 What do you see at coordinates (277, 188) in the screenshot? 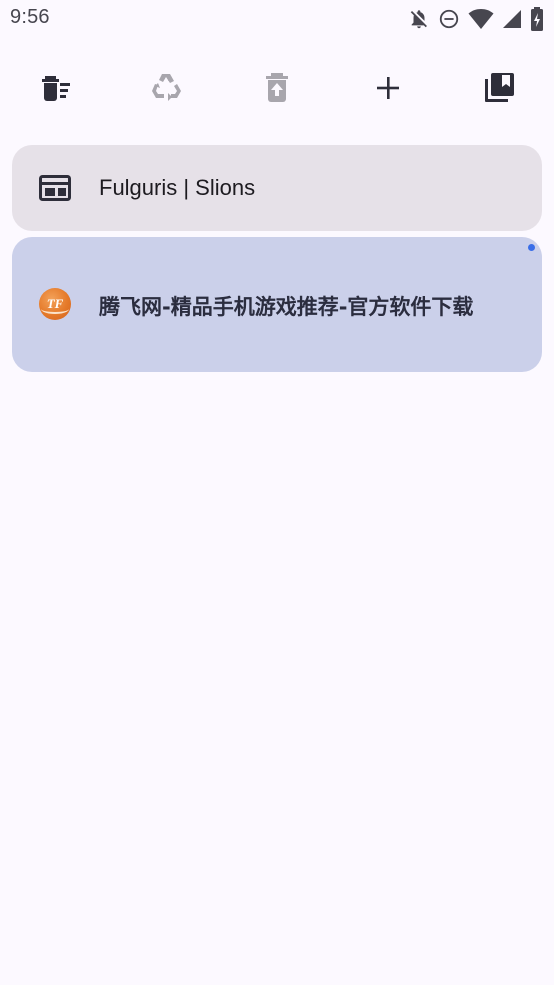
I see `tab-item-fulguris: Fulguris | Slions` at bounding box center [277, 188].